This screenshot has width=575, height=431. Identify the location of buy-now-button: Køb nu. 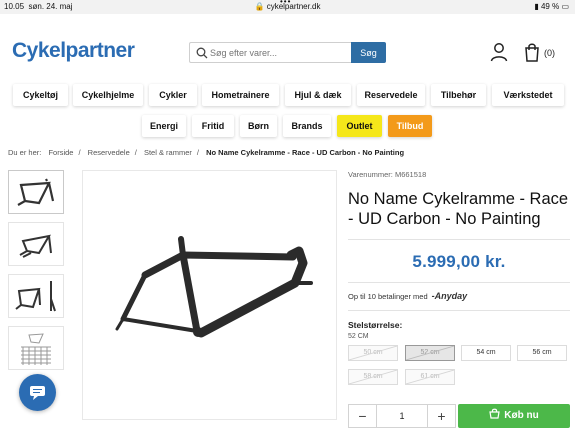
(514, 416).